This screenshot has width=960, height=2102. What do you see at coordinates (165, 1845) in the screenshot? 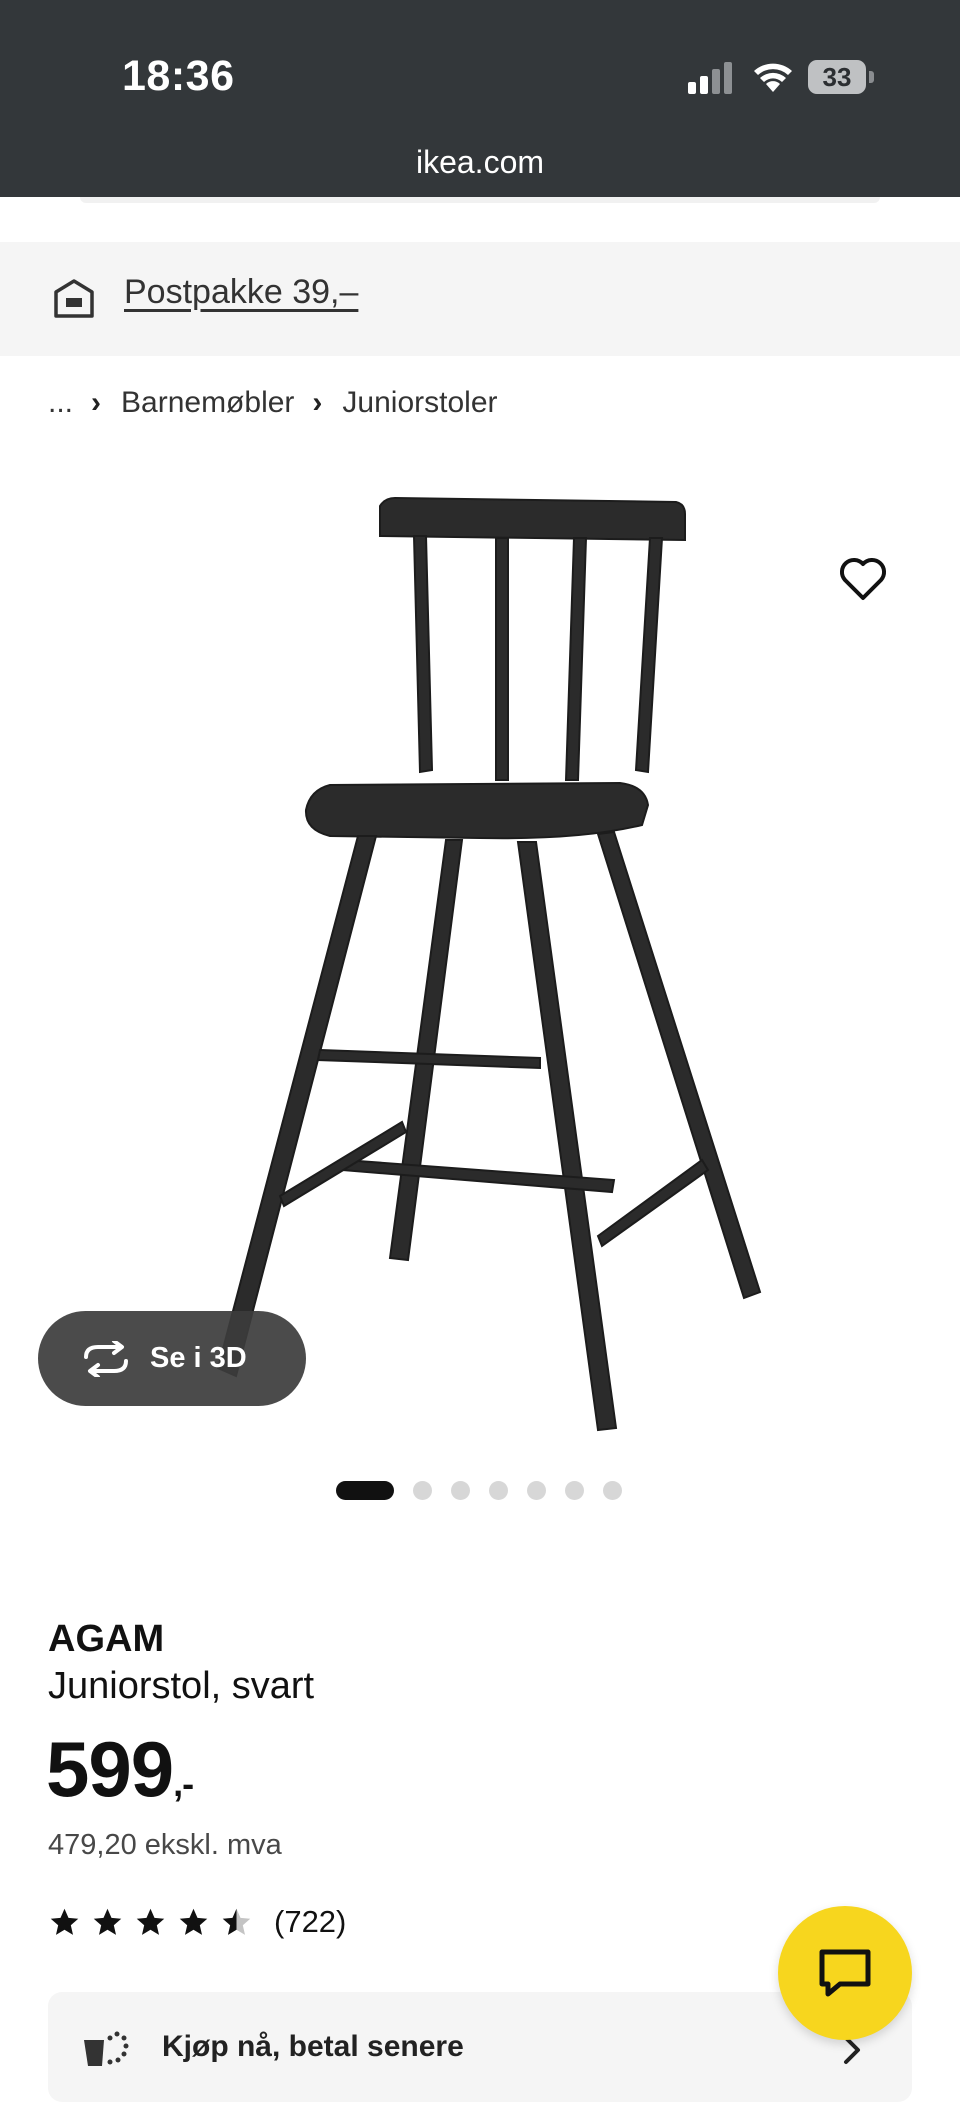
I see `price-ex-vat: 479,20 ekskl. mva` at bounding box center [165, 1845].